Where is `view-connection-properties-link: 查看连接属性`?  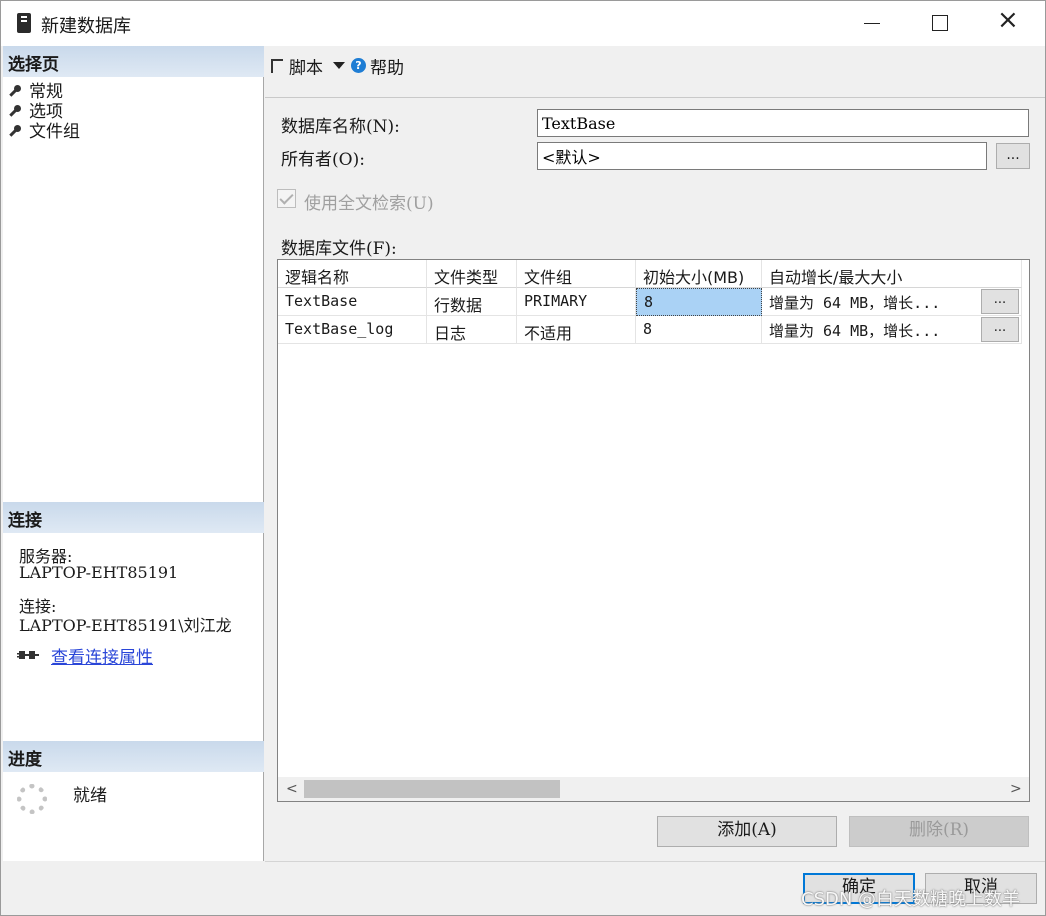 view-connection-properties-link: 查看连接属性 is located at coordinates (102, 655).